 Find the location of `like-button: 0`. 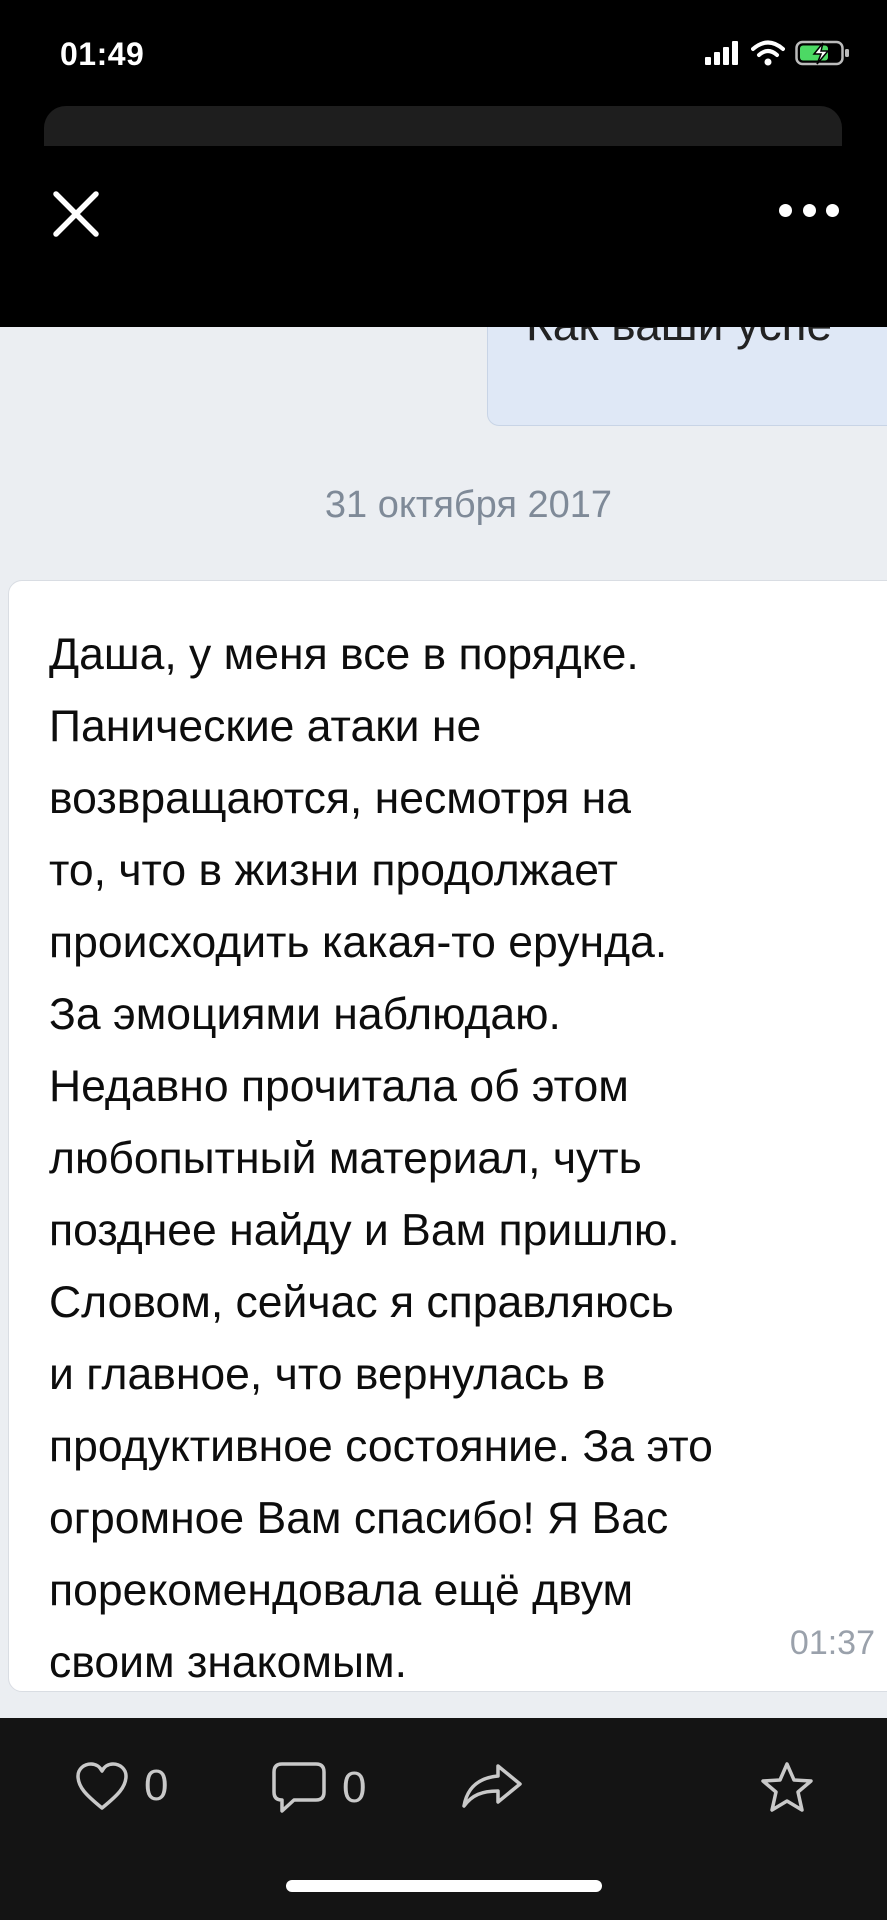

like-button: 0 is located at coordinates (121, 1786).